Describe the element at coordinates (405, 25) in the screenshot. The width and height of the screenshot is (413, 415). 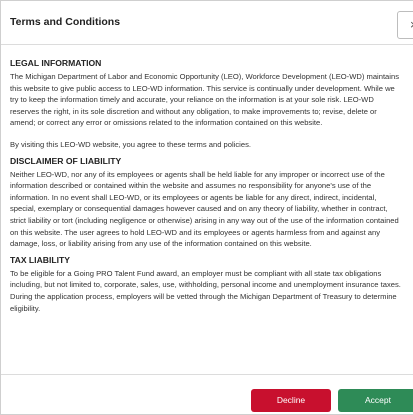
I see `close-button: ×` at that location.